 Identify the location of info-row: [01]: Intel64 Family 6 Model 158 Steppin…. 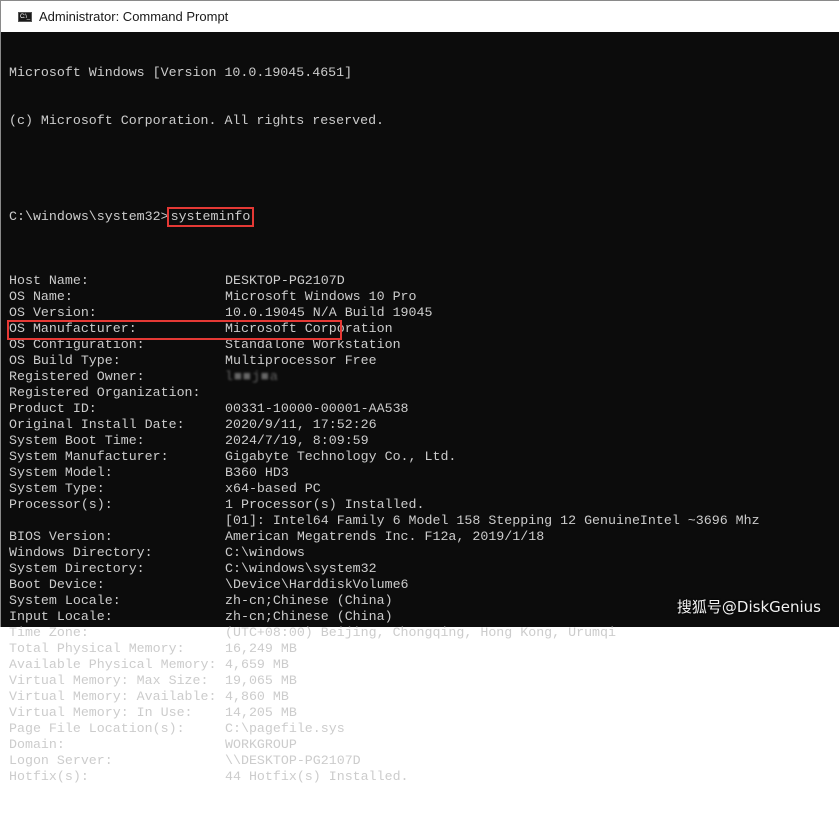
(424, 521).